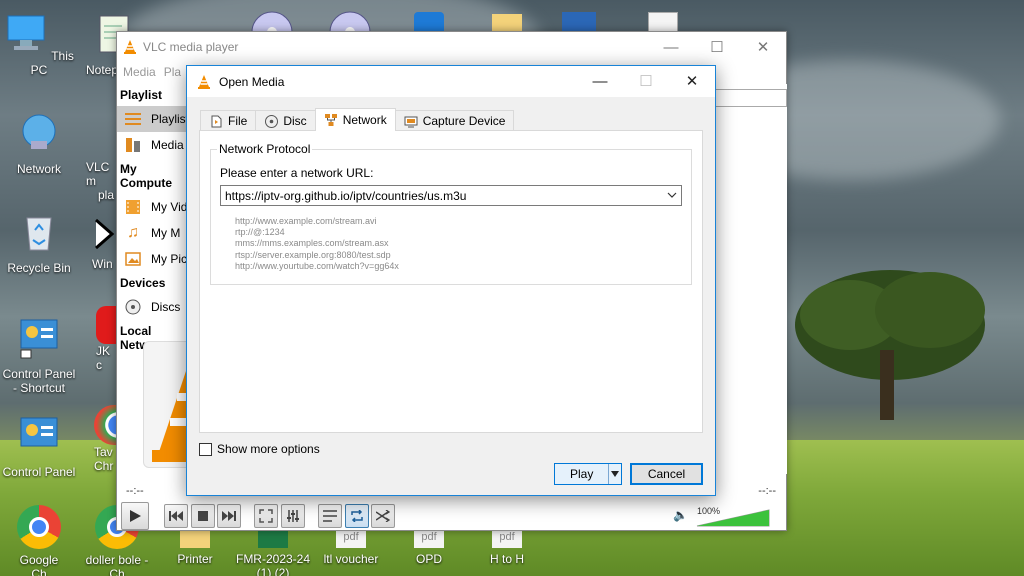 Image resolution: width=1024 pixels, height=576 pixels. Describe the element at coordinates (39, 268) in the screenshot. I see `desktop-icon-label: Recycle Bin` at that location.